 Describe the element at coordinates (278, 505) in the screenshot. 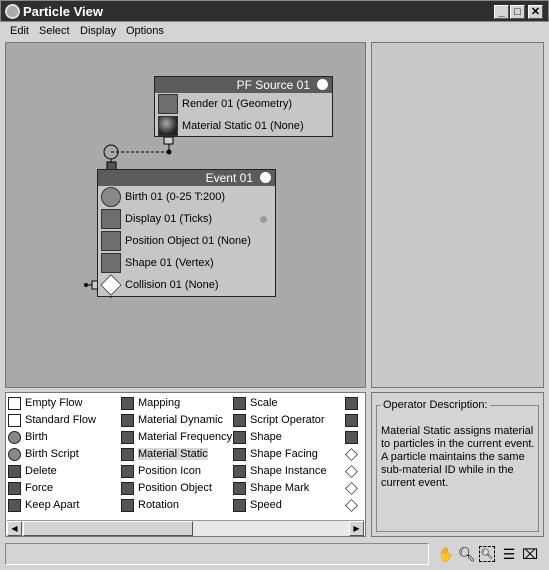

I see `depot-item: Speed` at that location.